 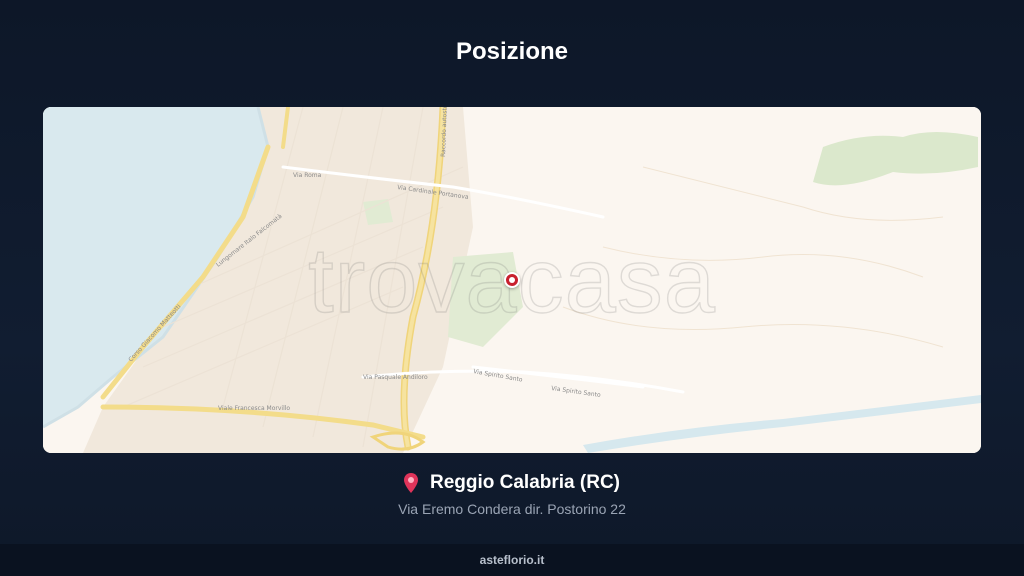 What do you see at coordinates (254, 408) in the screenshot?
I see `street-label: Viale Francesca Morvillo` at bounding box center [254, 408].